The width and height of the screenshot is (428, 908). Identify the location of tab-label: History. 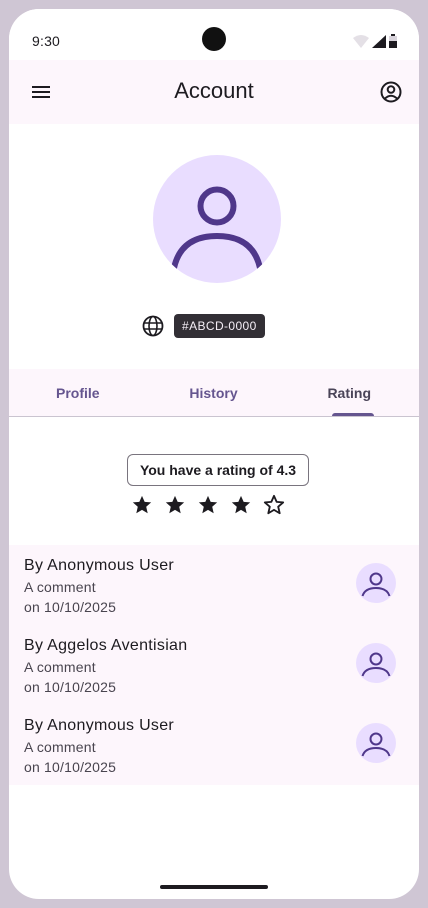
(213, 392).